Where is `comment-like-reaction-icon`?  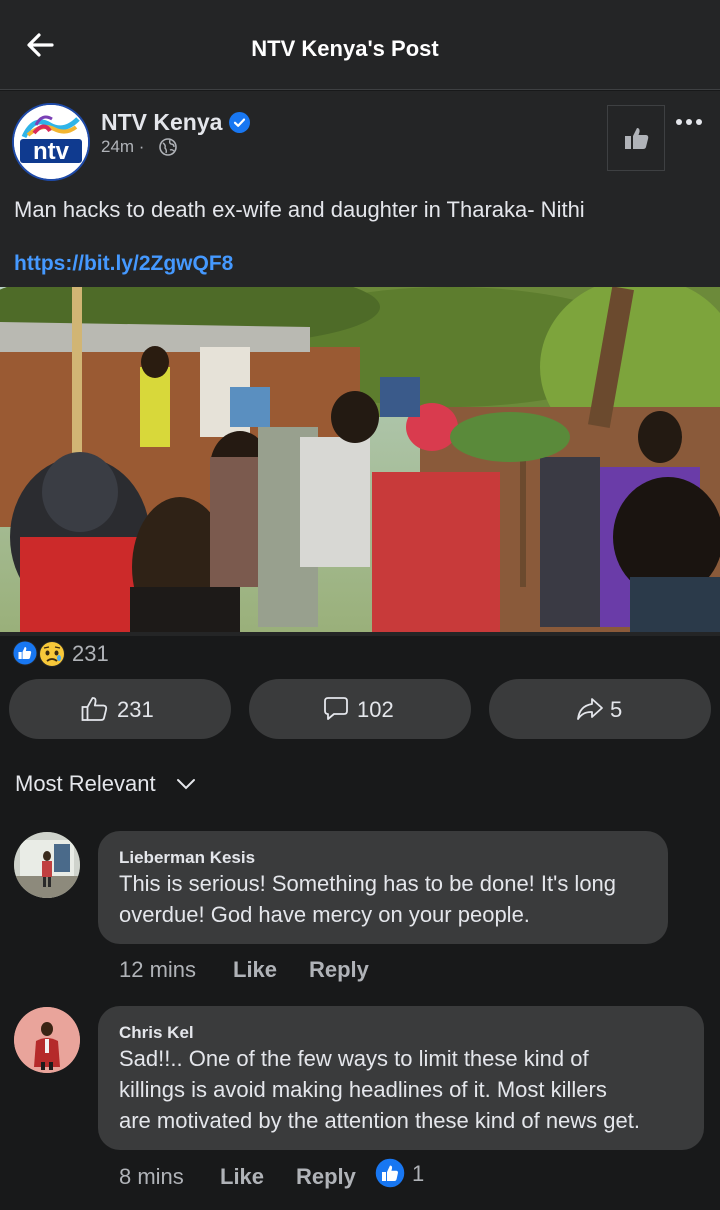
comment-like-reaction-icon is located at coordinates (390, 1173).